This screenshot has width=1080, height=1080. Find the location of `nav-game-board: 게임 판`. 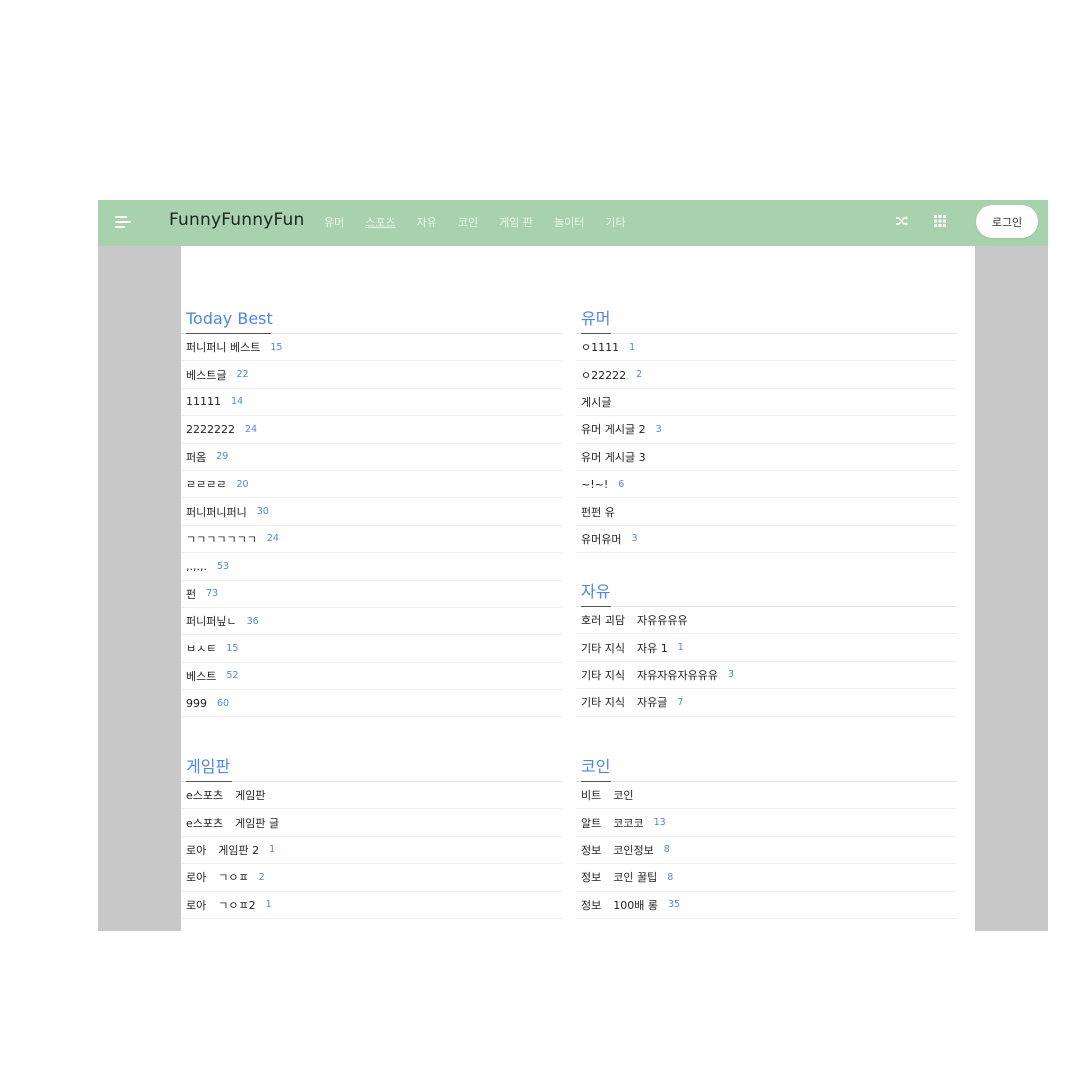

nav-game-board: 게임 판 is located at coordinates (516, 222).